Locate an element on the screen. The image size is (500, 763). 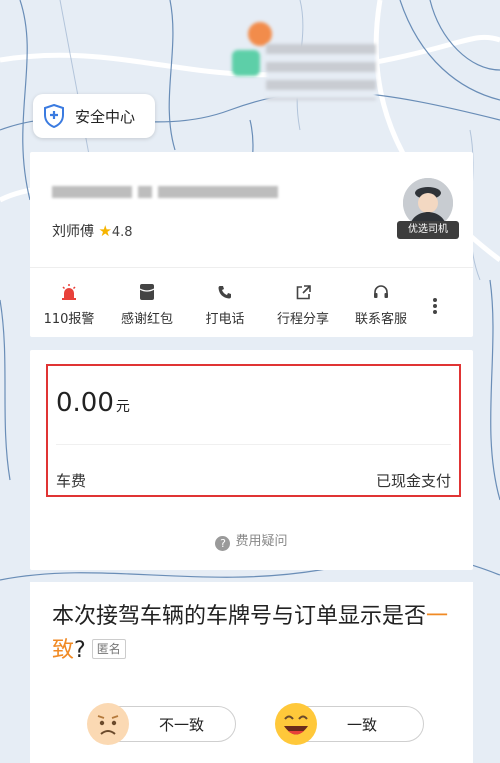
alarm-110-button: 110报警 is located at coordinates (69, 306).